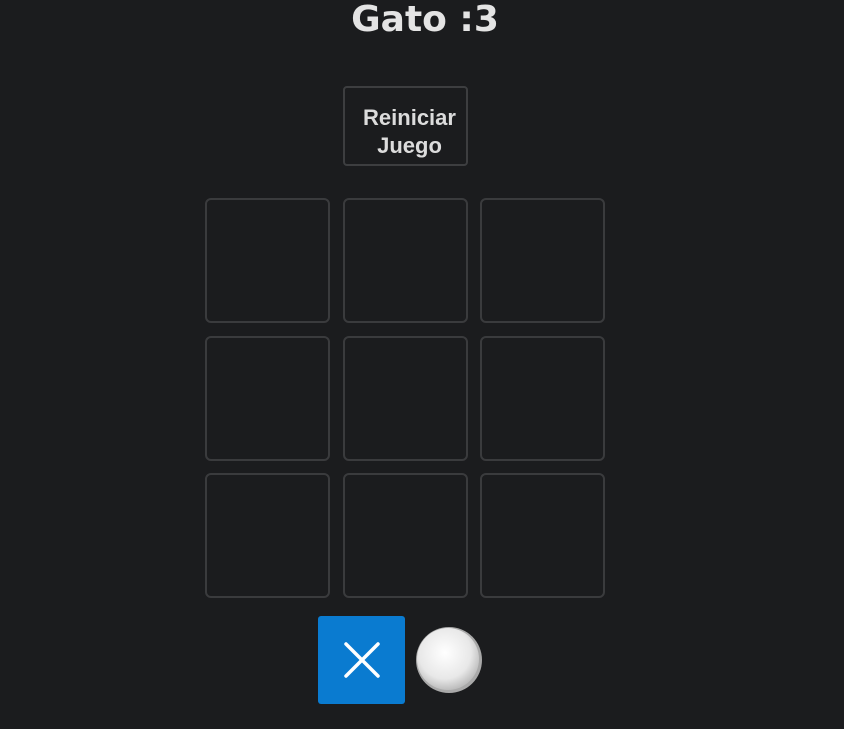  I want to click on close-x-icon, so click(361, 660).